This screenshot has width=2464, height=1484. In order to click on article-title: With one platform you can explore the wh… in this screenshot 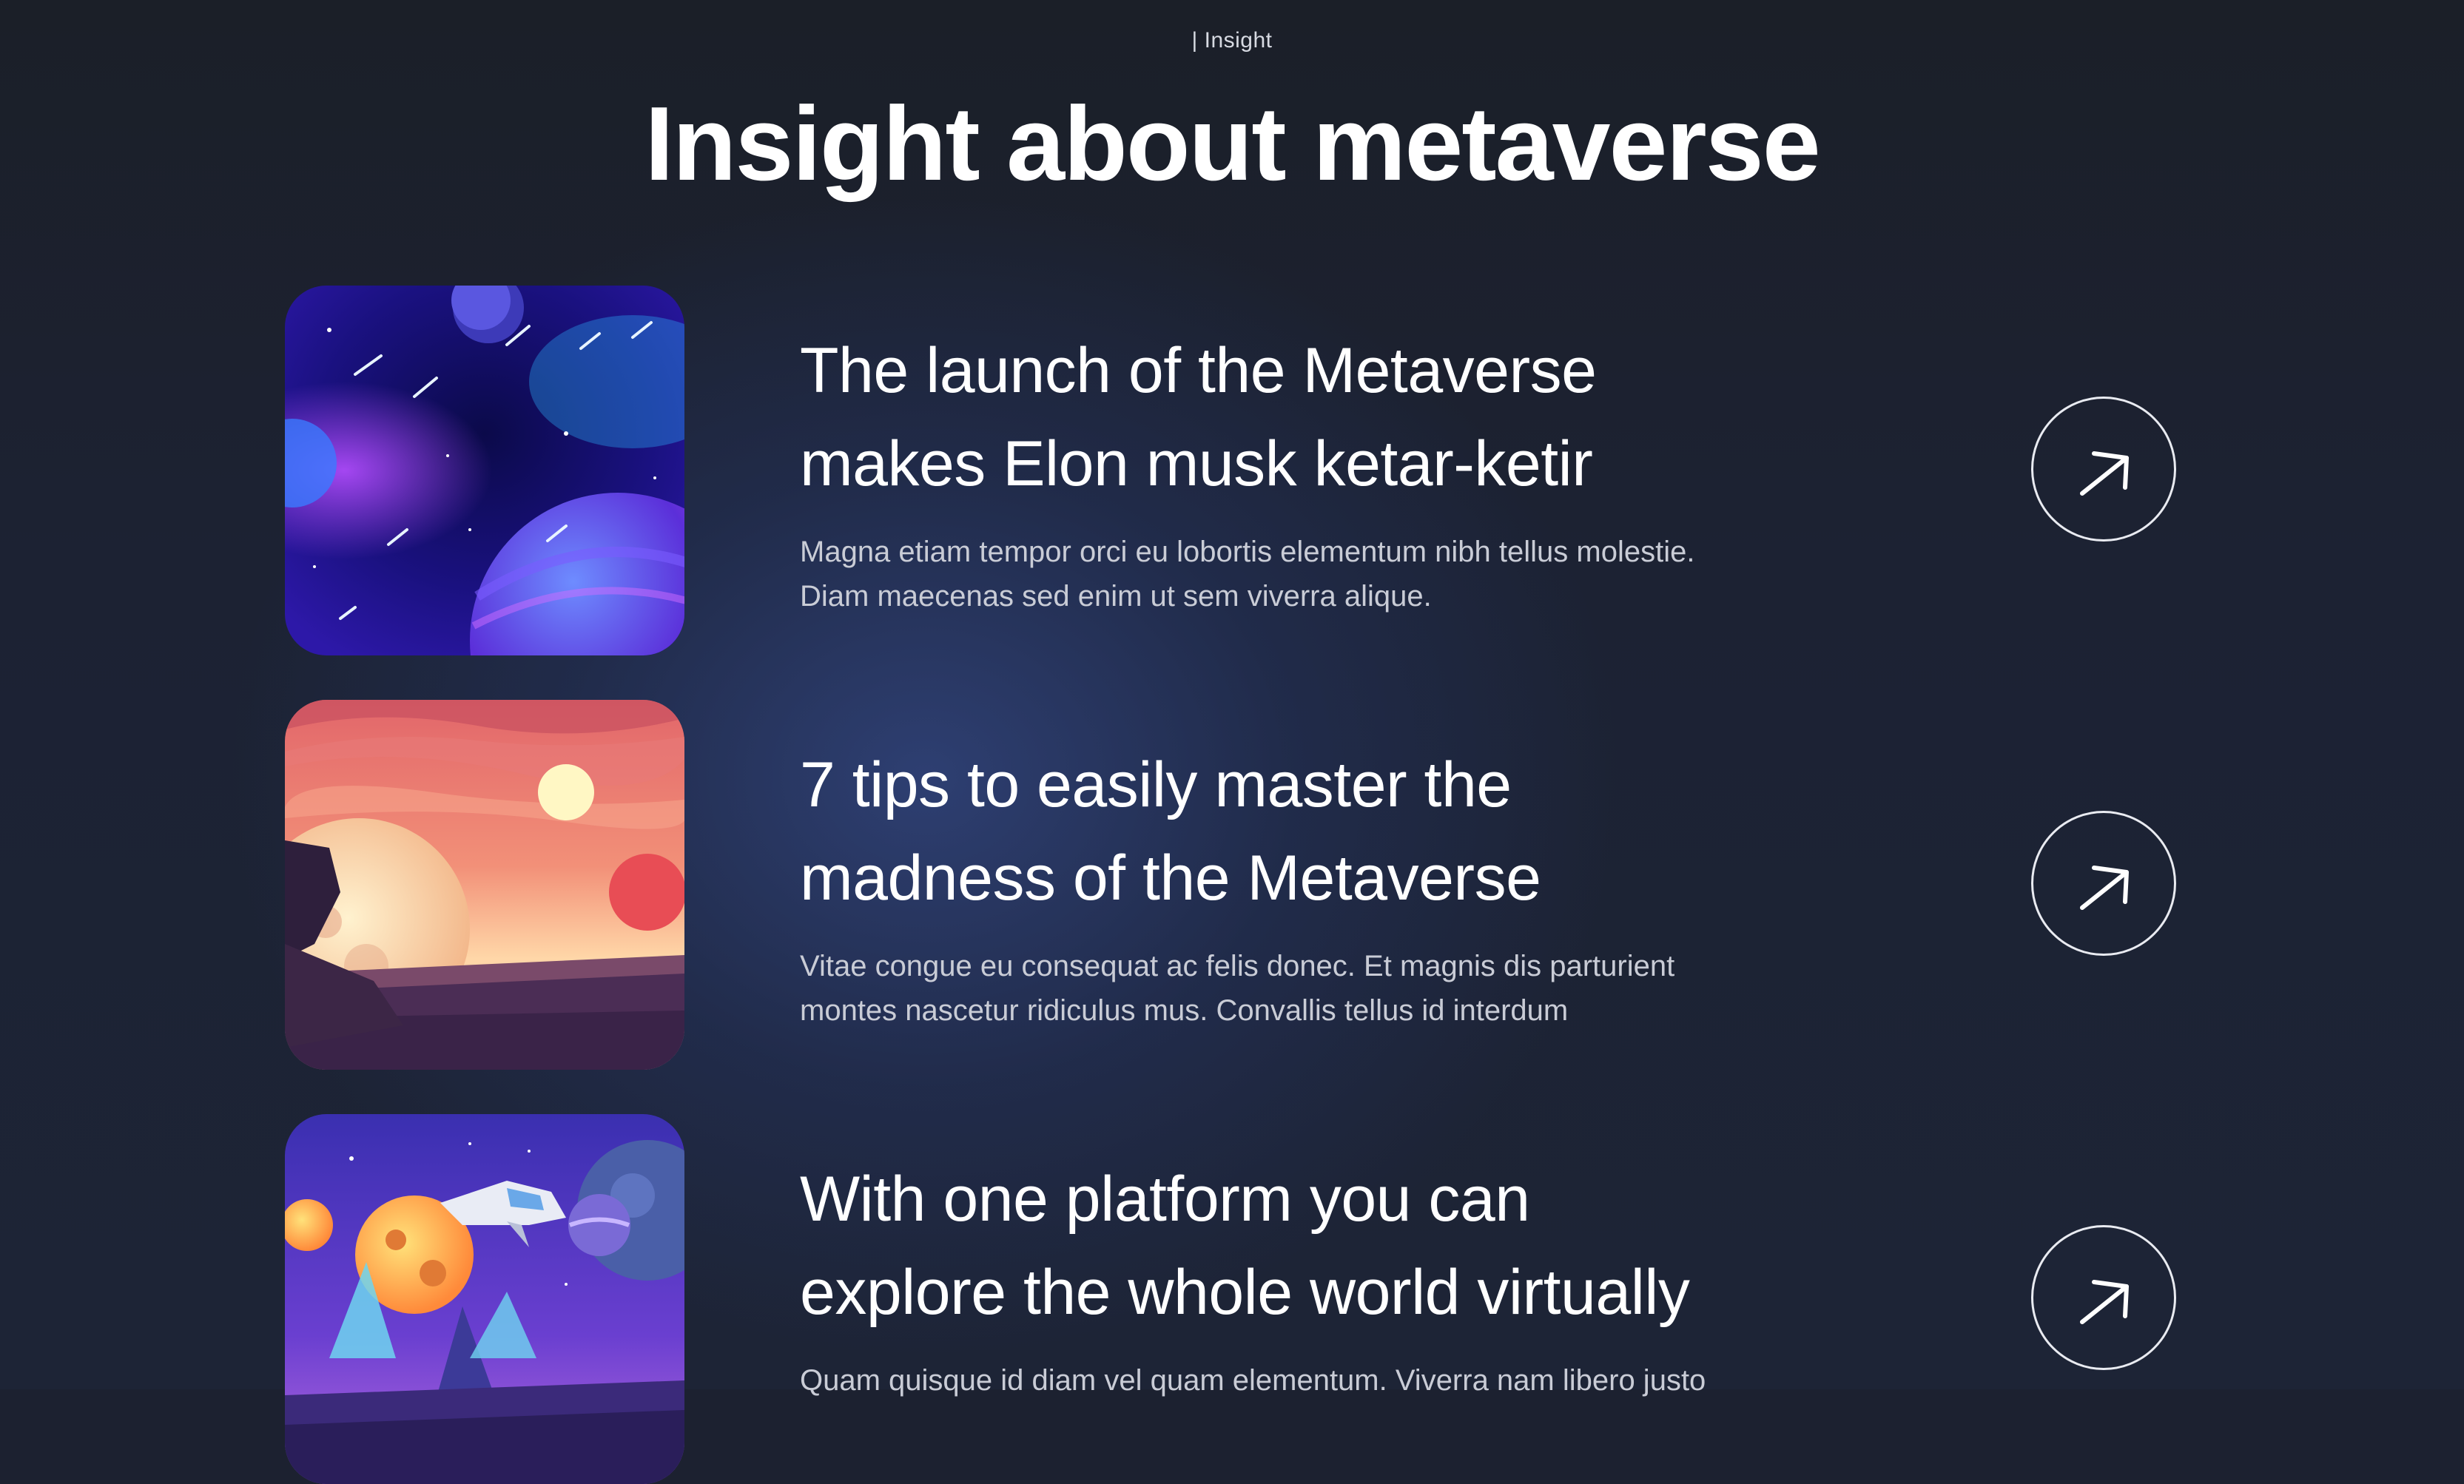, I will do `click(1318, 1246)`.